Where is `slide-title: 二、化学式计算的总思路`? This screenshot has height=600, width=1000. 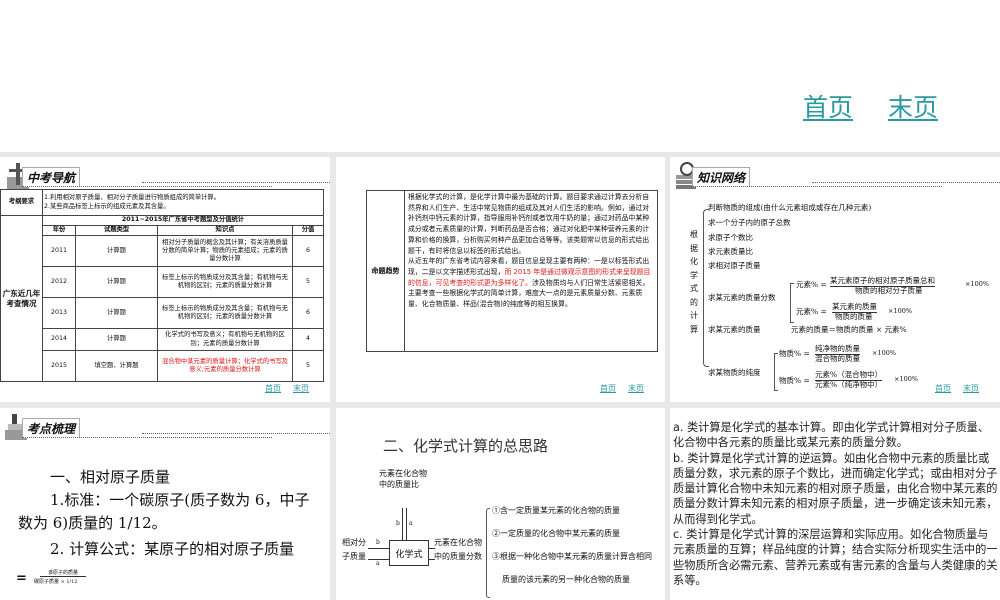
slide-title: 二、化学式计算的总思路 is located at coordinates (466, 446).